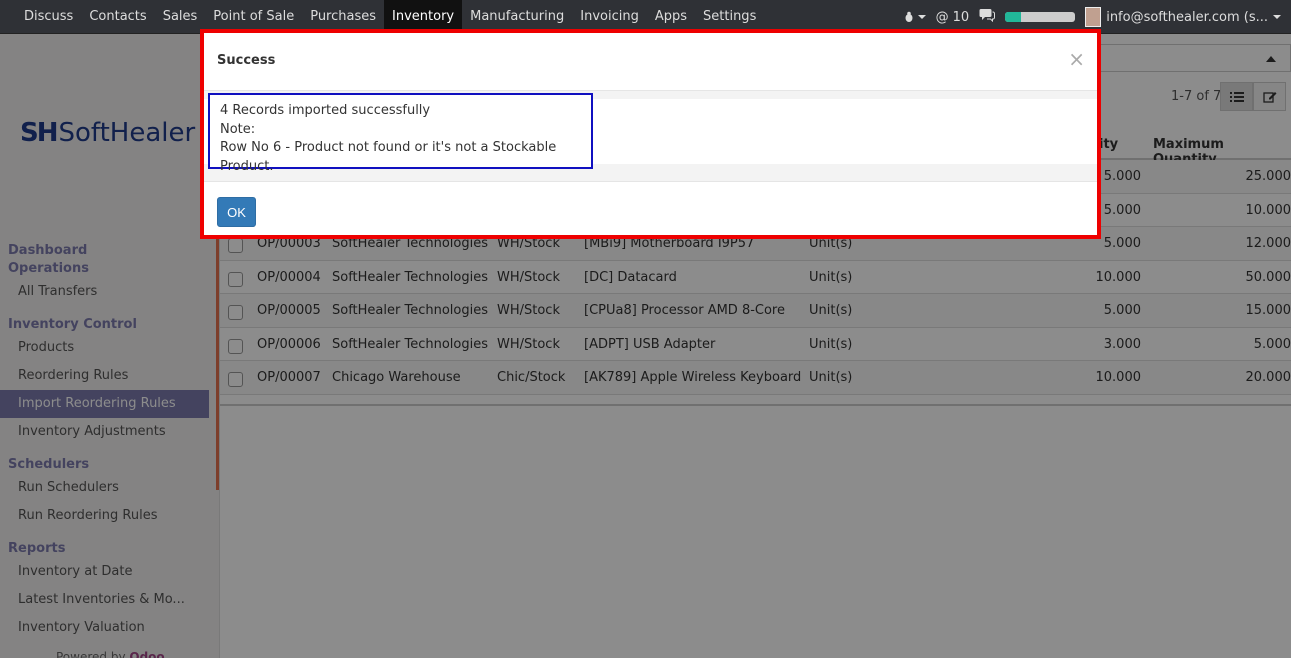 The height and width of the screenshot is (658, 1291). Describe the element at coordinates (325, 110) in the screenshot. I see `message-line: 4 Records imported successfully` at that location.